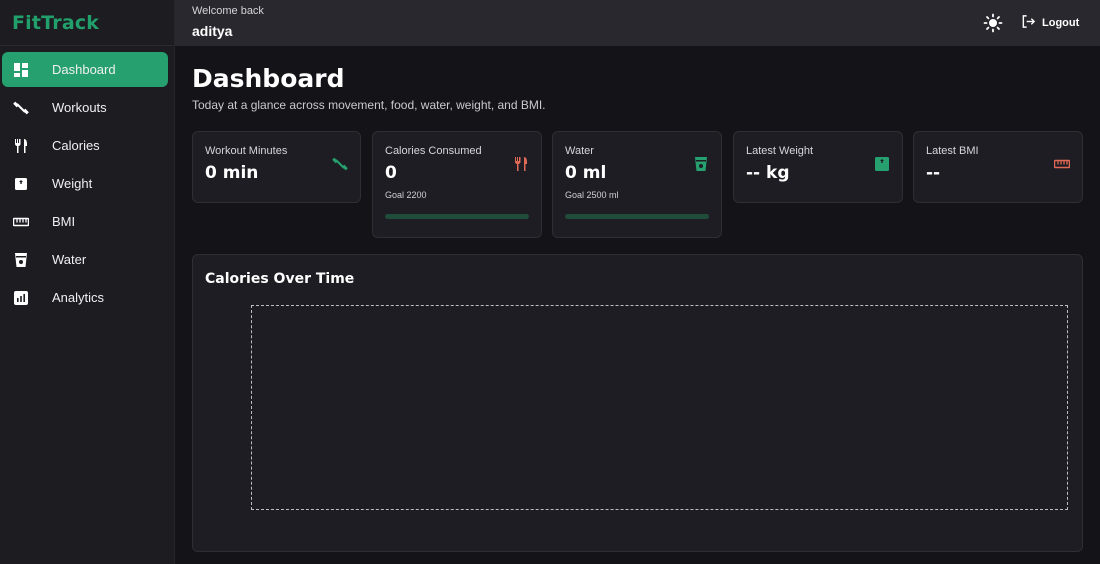  Describe the element at coordinates (268, 78) in the screenshot. I see `page-title: Dashboard` at that location.